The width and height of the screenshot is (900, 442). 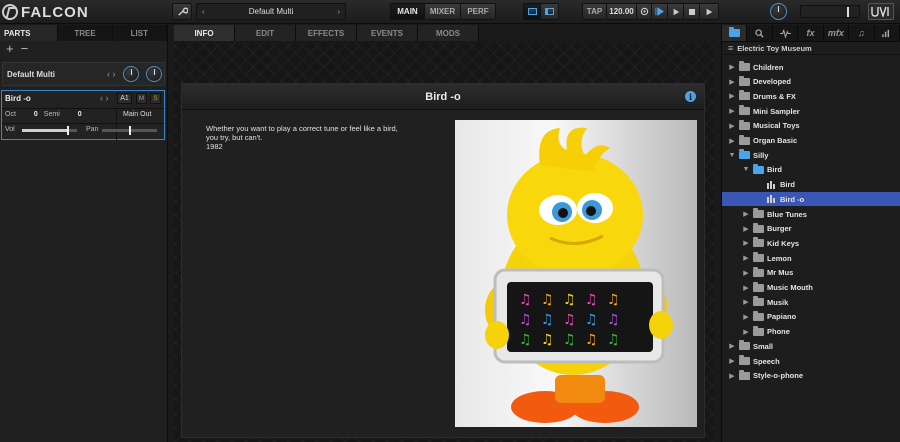 What do you see at coordinates (709, 11) in the screenshot?
I see `forward-icon` at bounding box center [709, 11].